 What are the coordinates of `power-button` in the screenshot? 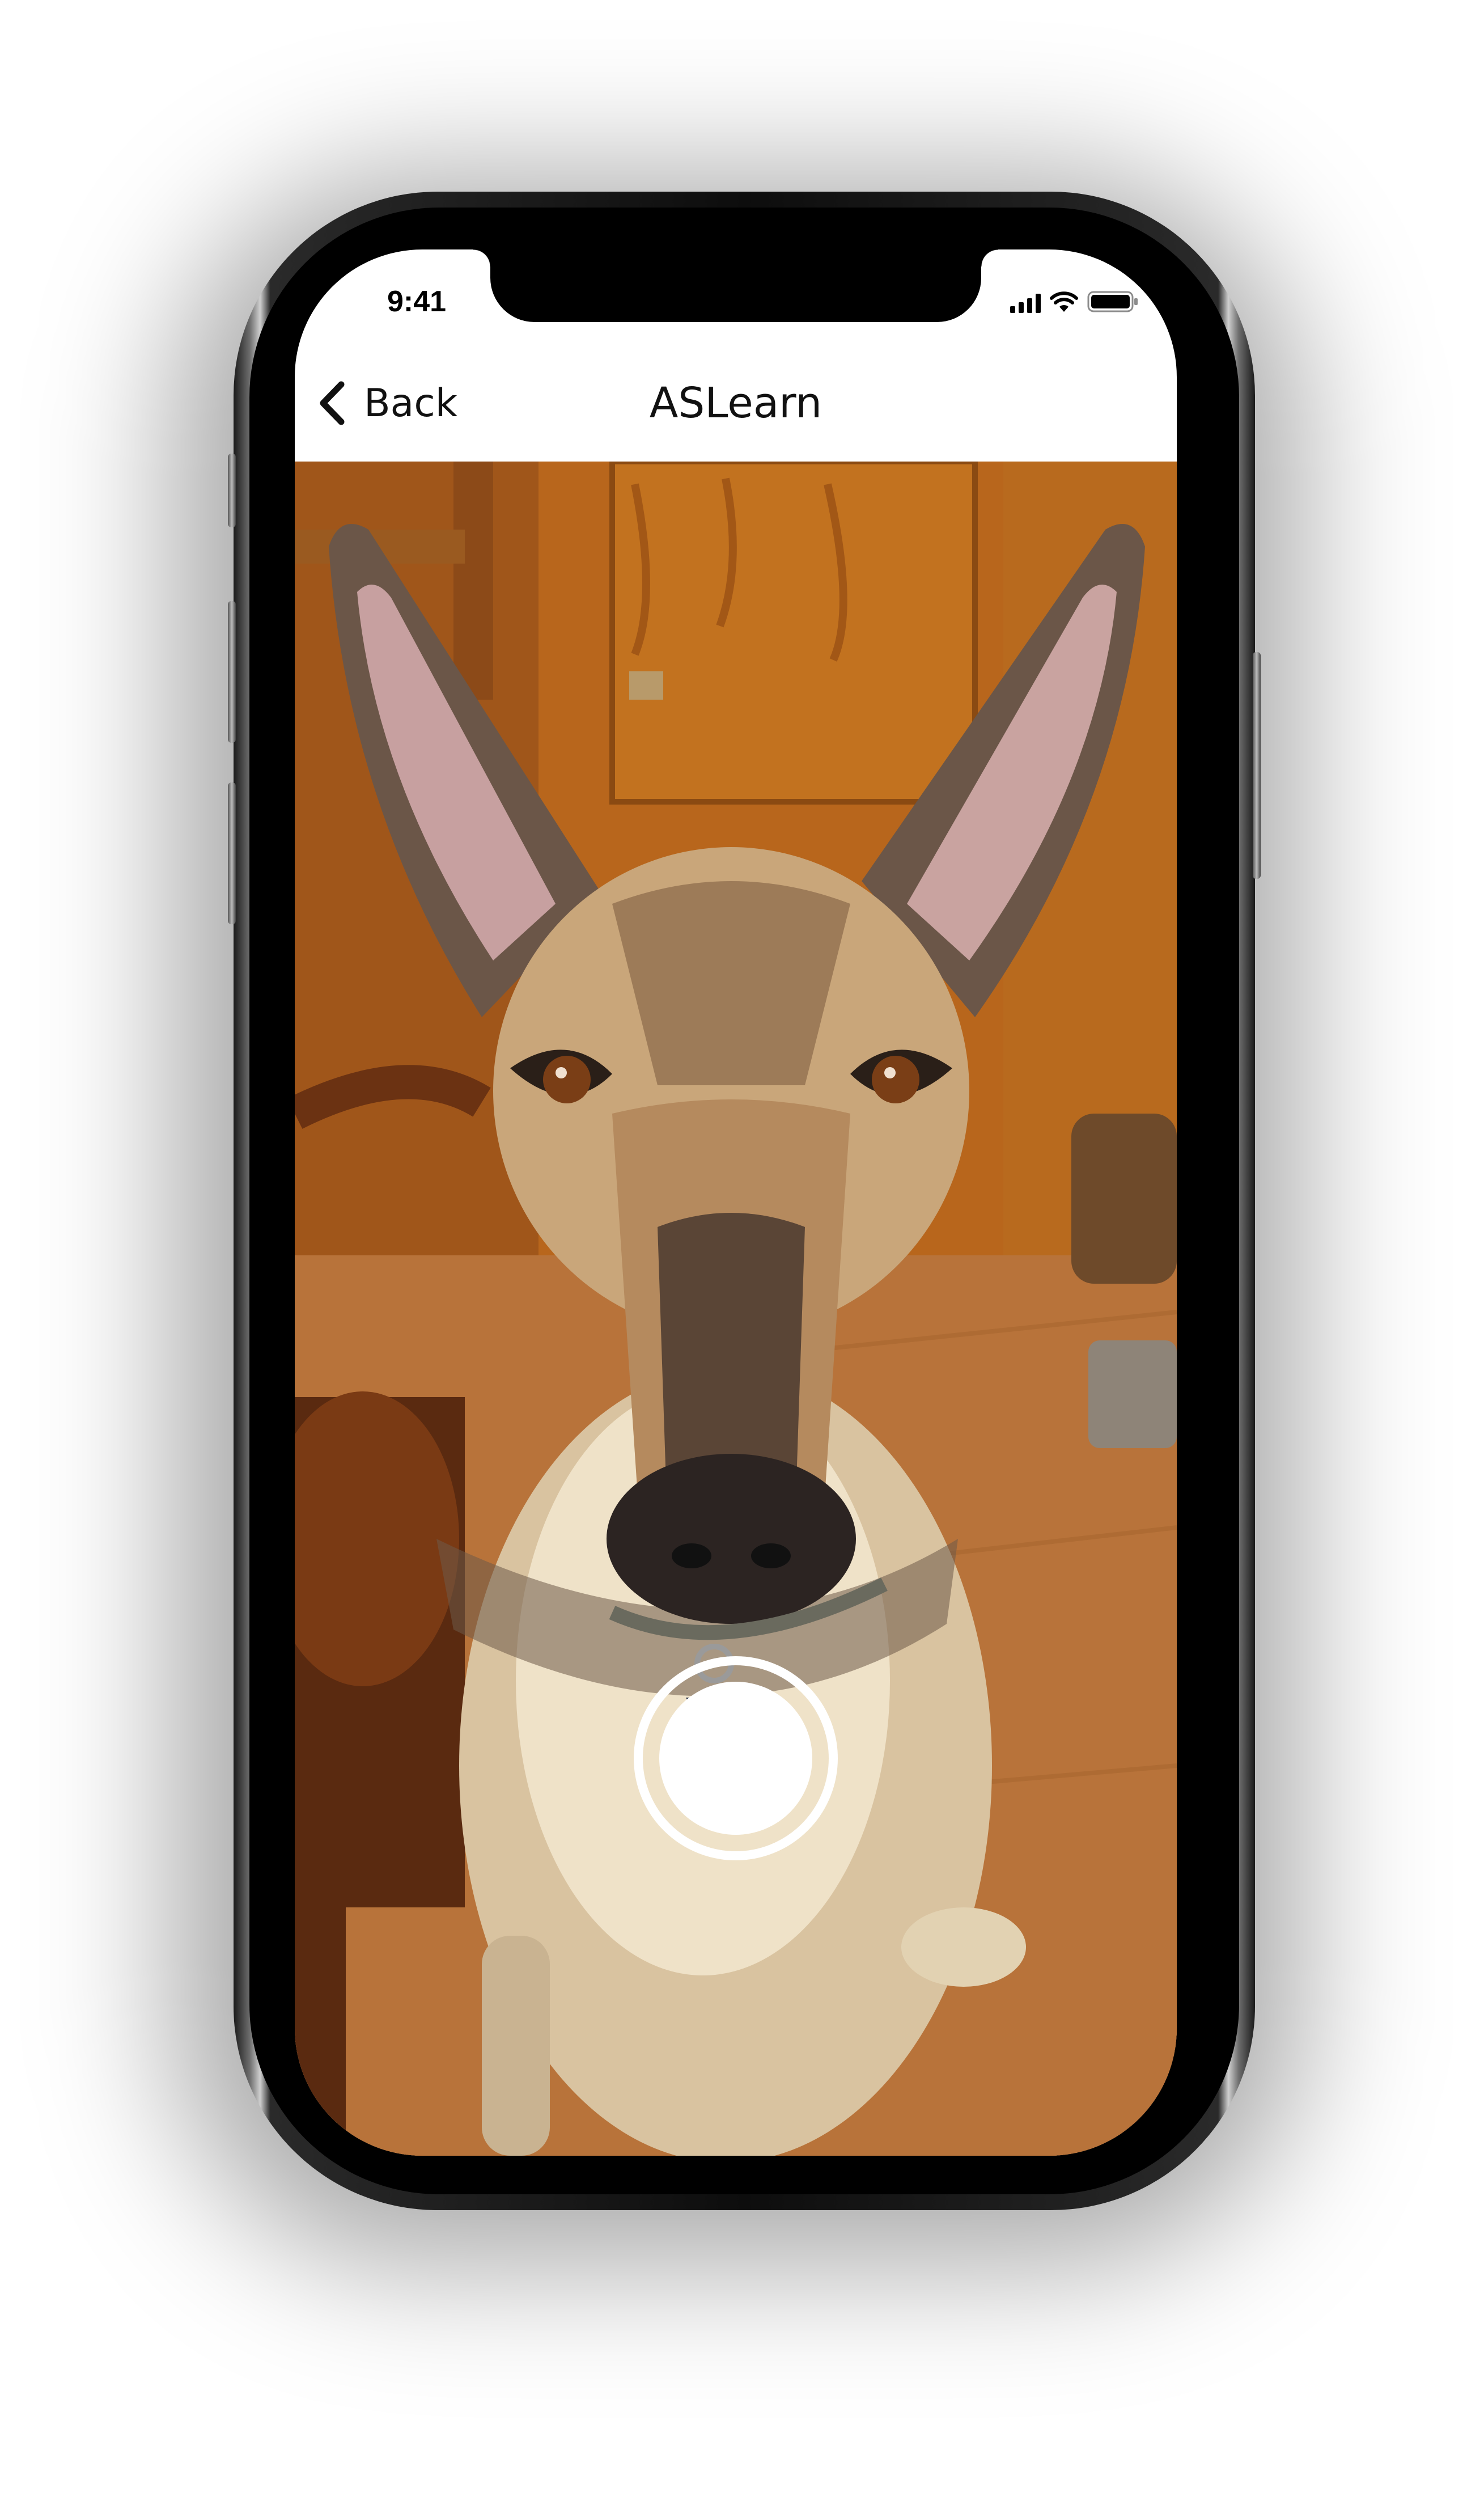 It's located at (1257, 765).